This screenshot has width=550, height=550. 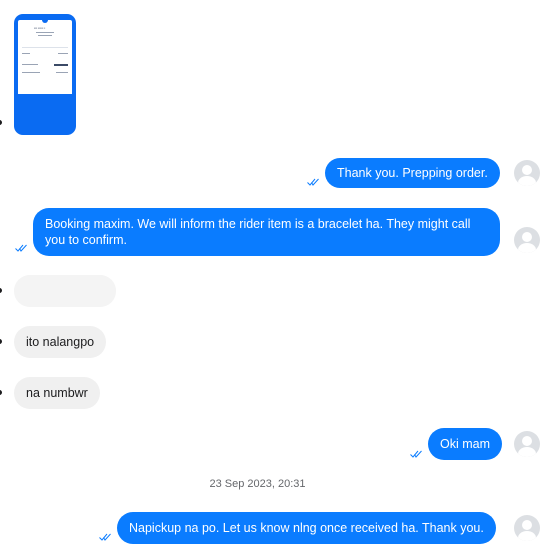 I want to click on message-text: ito nalangpo, so click(x=60, y=342).